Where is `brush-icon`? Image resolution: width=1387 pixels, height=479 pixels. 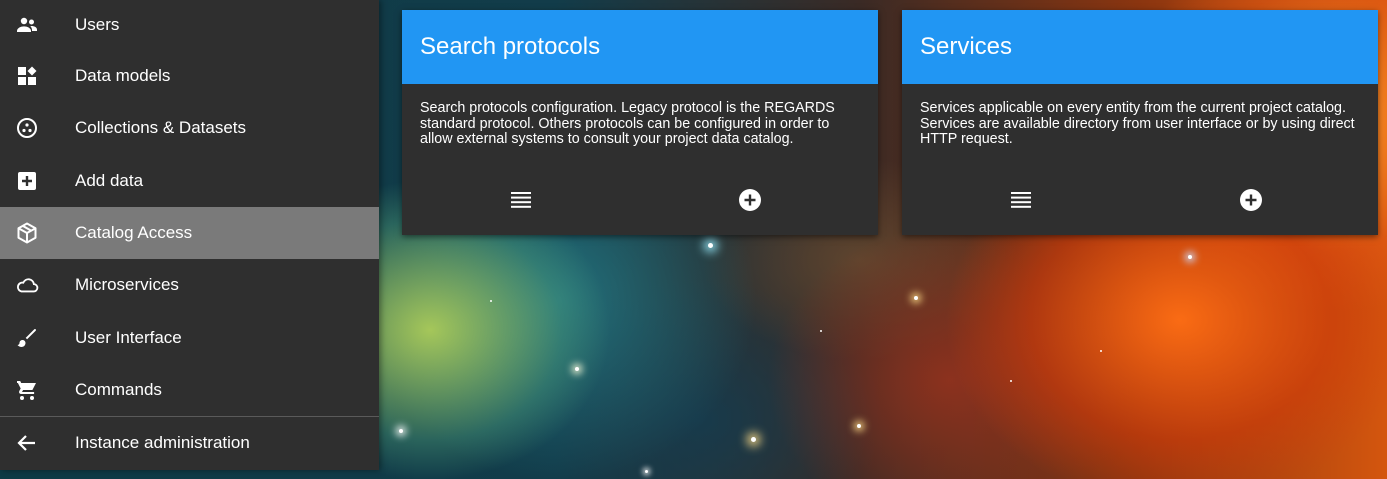
brush-icon is located at coordinates (27, 338).